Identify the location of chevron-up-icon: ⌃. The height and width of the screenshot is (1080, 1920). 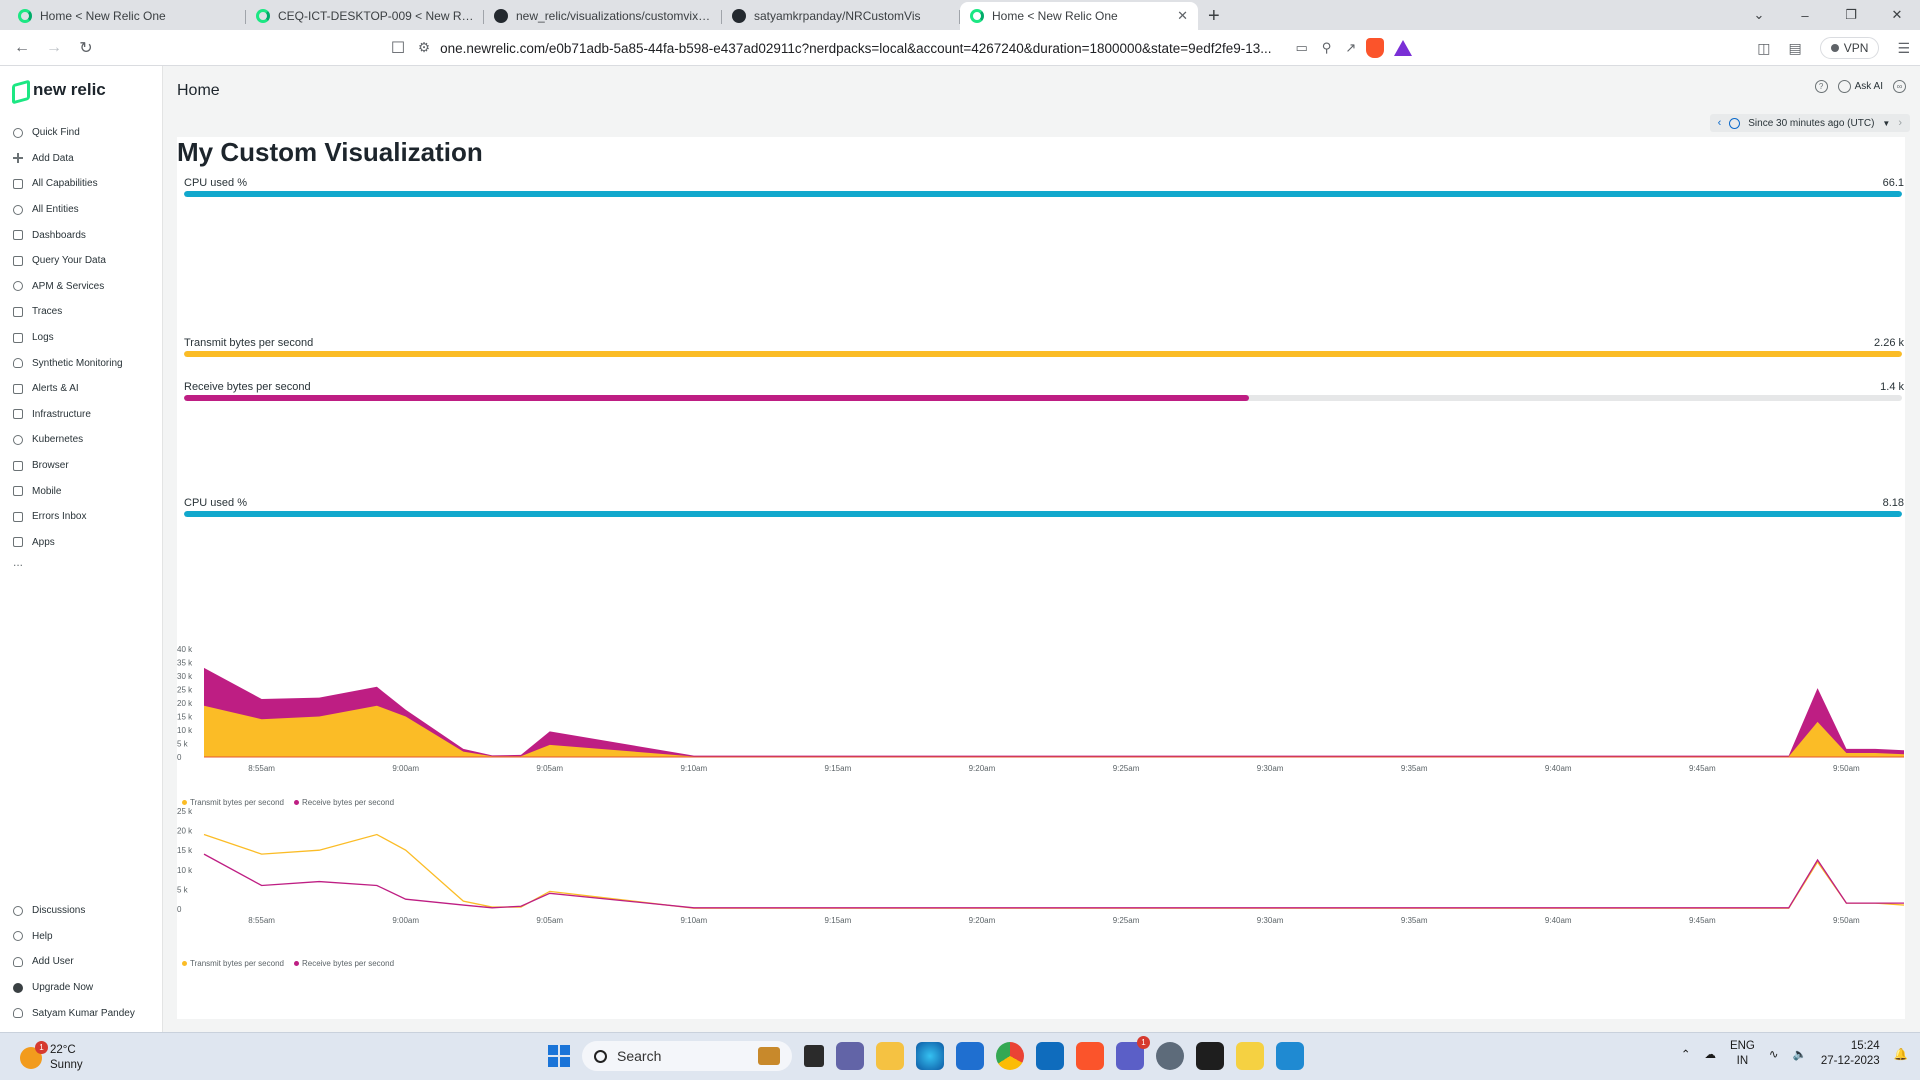
(1686, 1054).